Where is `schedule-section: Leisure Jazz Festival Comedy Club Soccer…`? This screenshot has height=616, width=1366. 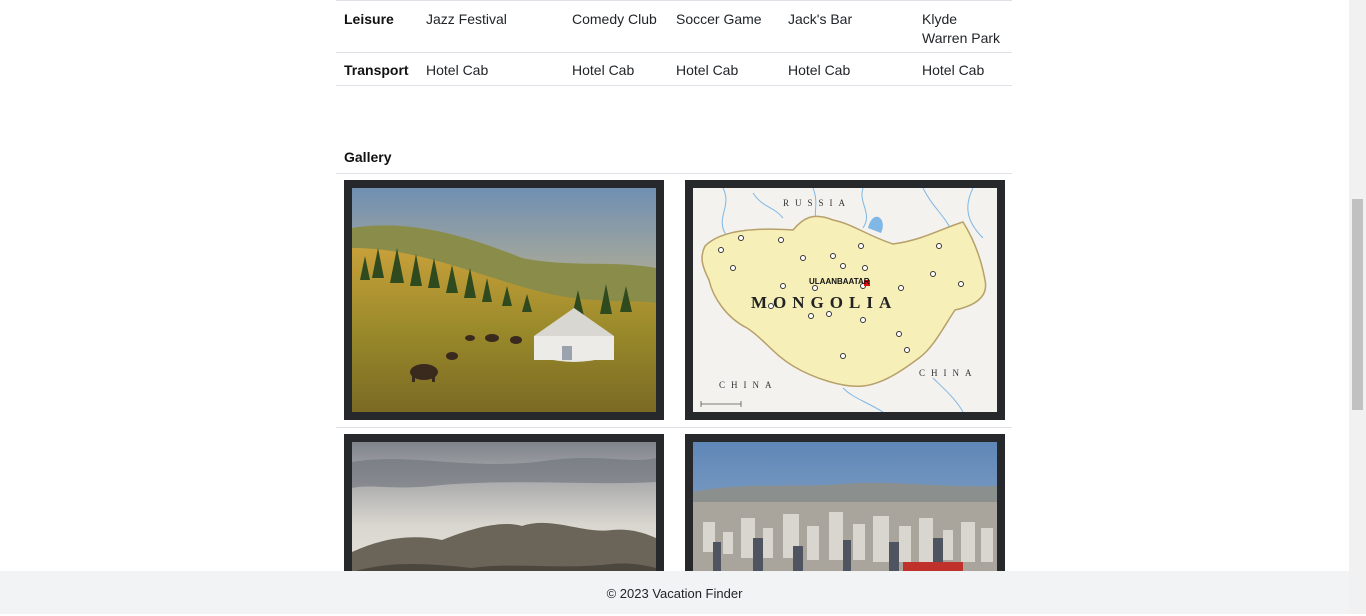 schedule-section: Leisure Jazz Festival Comedy Club Soccer… is located at coordinates (674, 43).